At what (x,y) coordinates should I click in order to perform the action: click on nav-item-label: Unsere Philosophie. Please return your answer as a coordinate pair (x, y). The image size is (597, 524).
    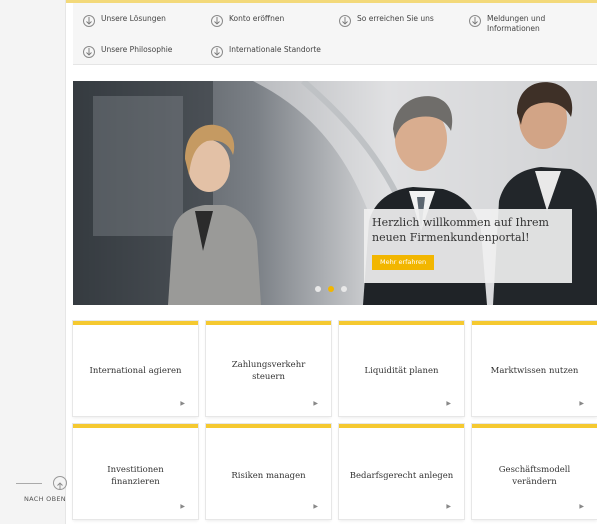
    Looking at the image, I should click on (137, 49).